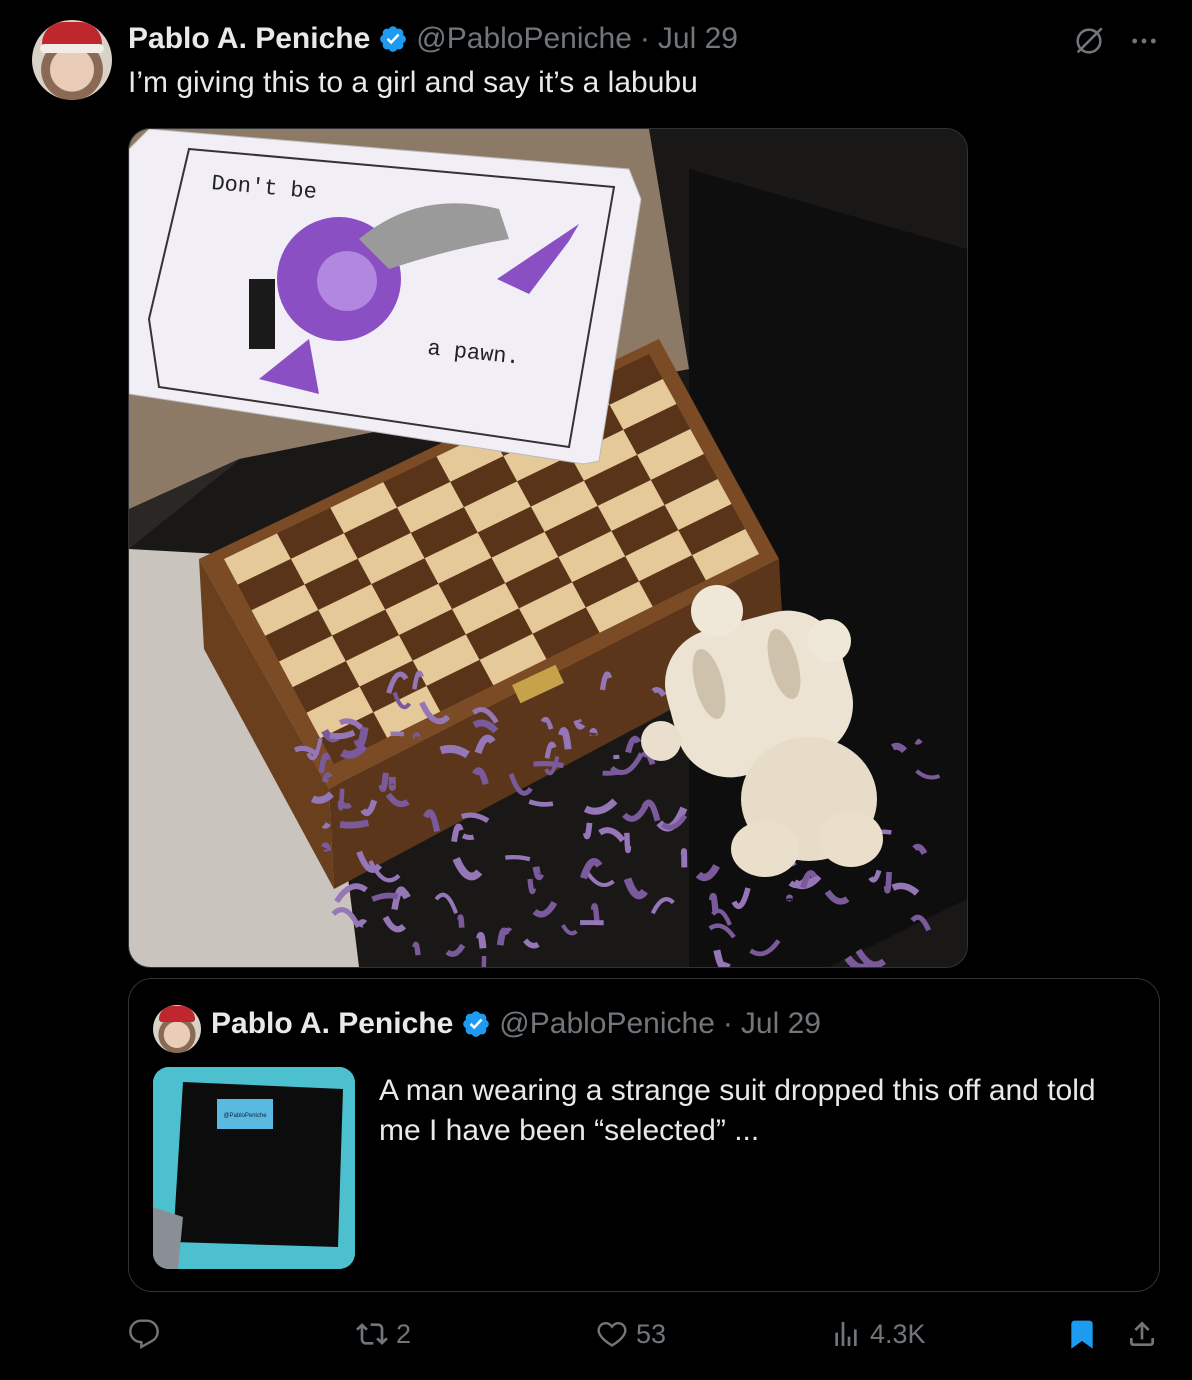 This screenshot has width=1192, height=1380. I want to click on quoted-tweet-date: Jul 29, so click(781, 1024).